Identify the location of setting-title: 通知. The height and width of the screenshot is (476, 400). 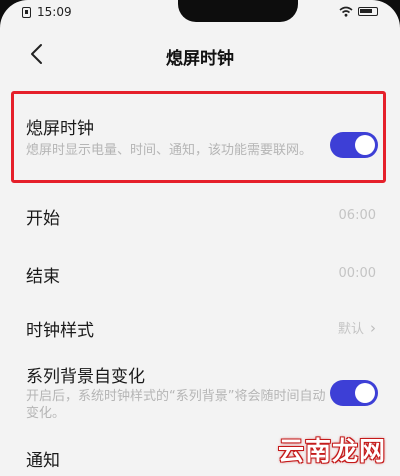
(43, 461).